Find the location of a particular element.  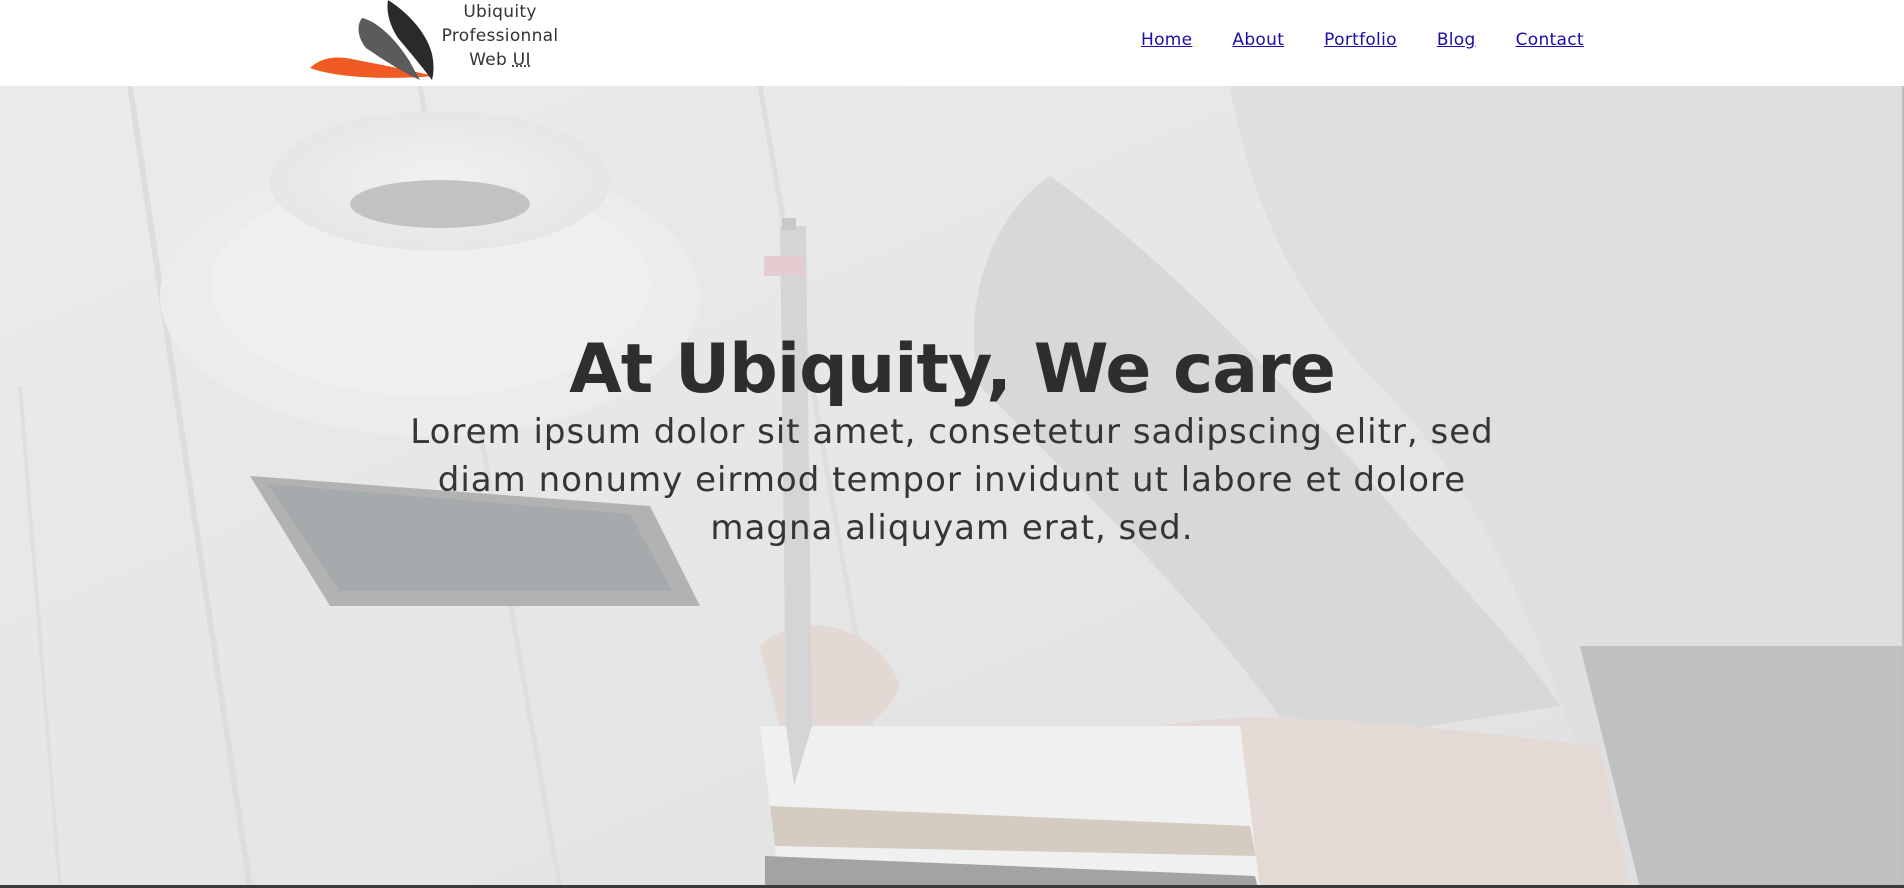

hero-title: At Ubiquity, We care is located at coordinates (952, 369).